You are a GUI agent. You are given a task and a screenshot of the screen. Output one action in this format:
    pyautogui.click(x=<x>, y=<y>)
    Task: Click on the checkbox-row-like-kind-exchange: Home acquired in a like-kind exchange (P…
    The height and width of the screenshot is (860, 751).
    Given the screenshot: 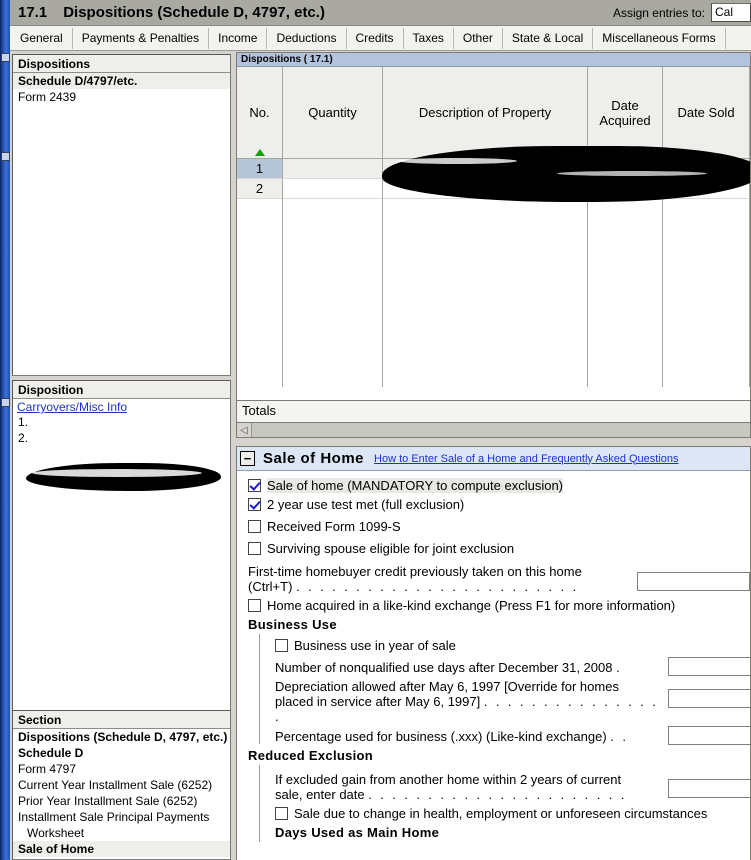 What is the action you would take?
    pyautogui.click(x=493, y=604)
    